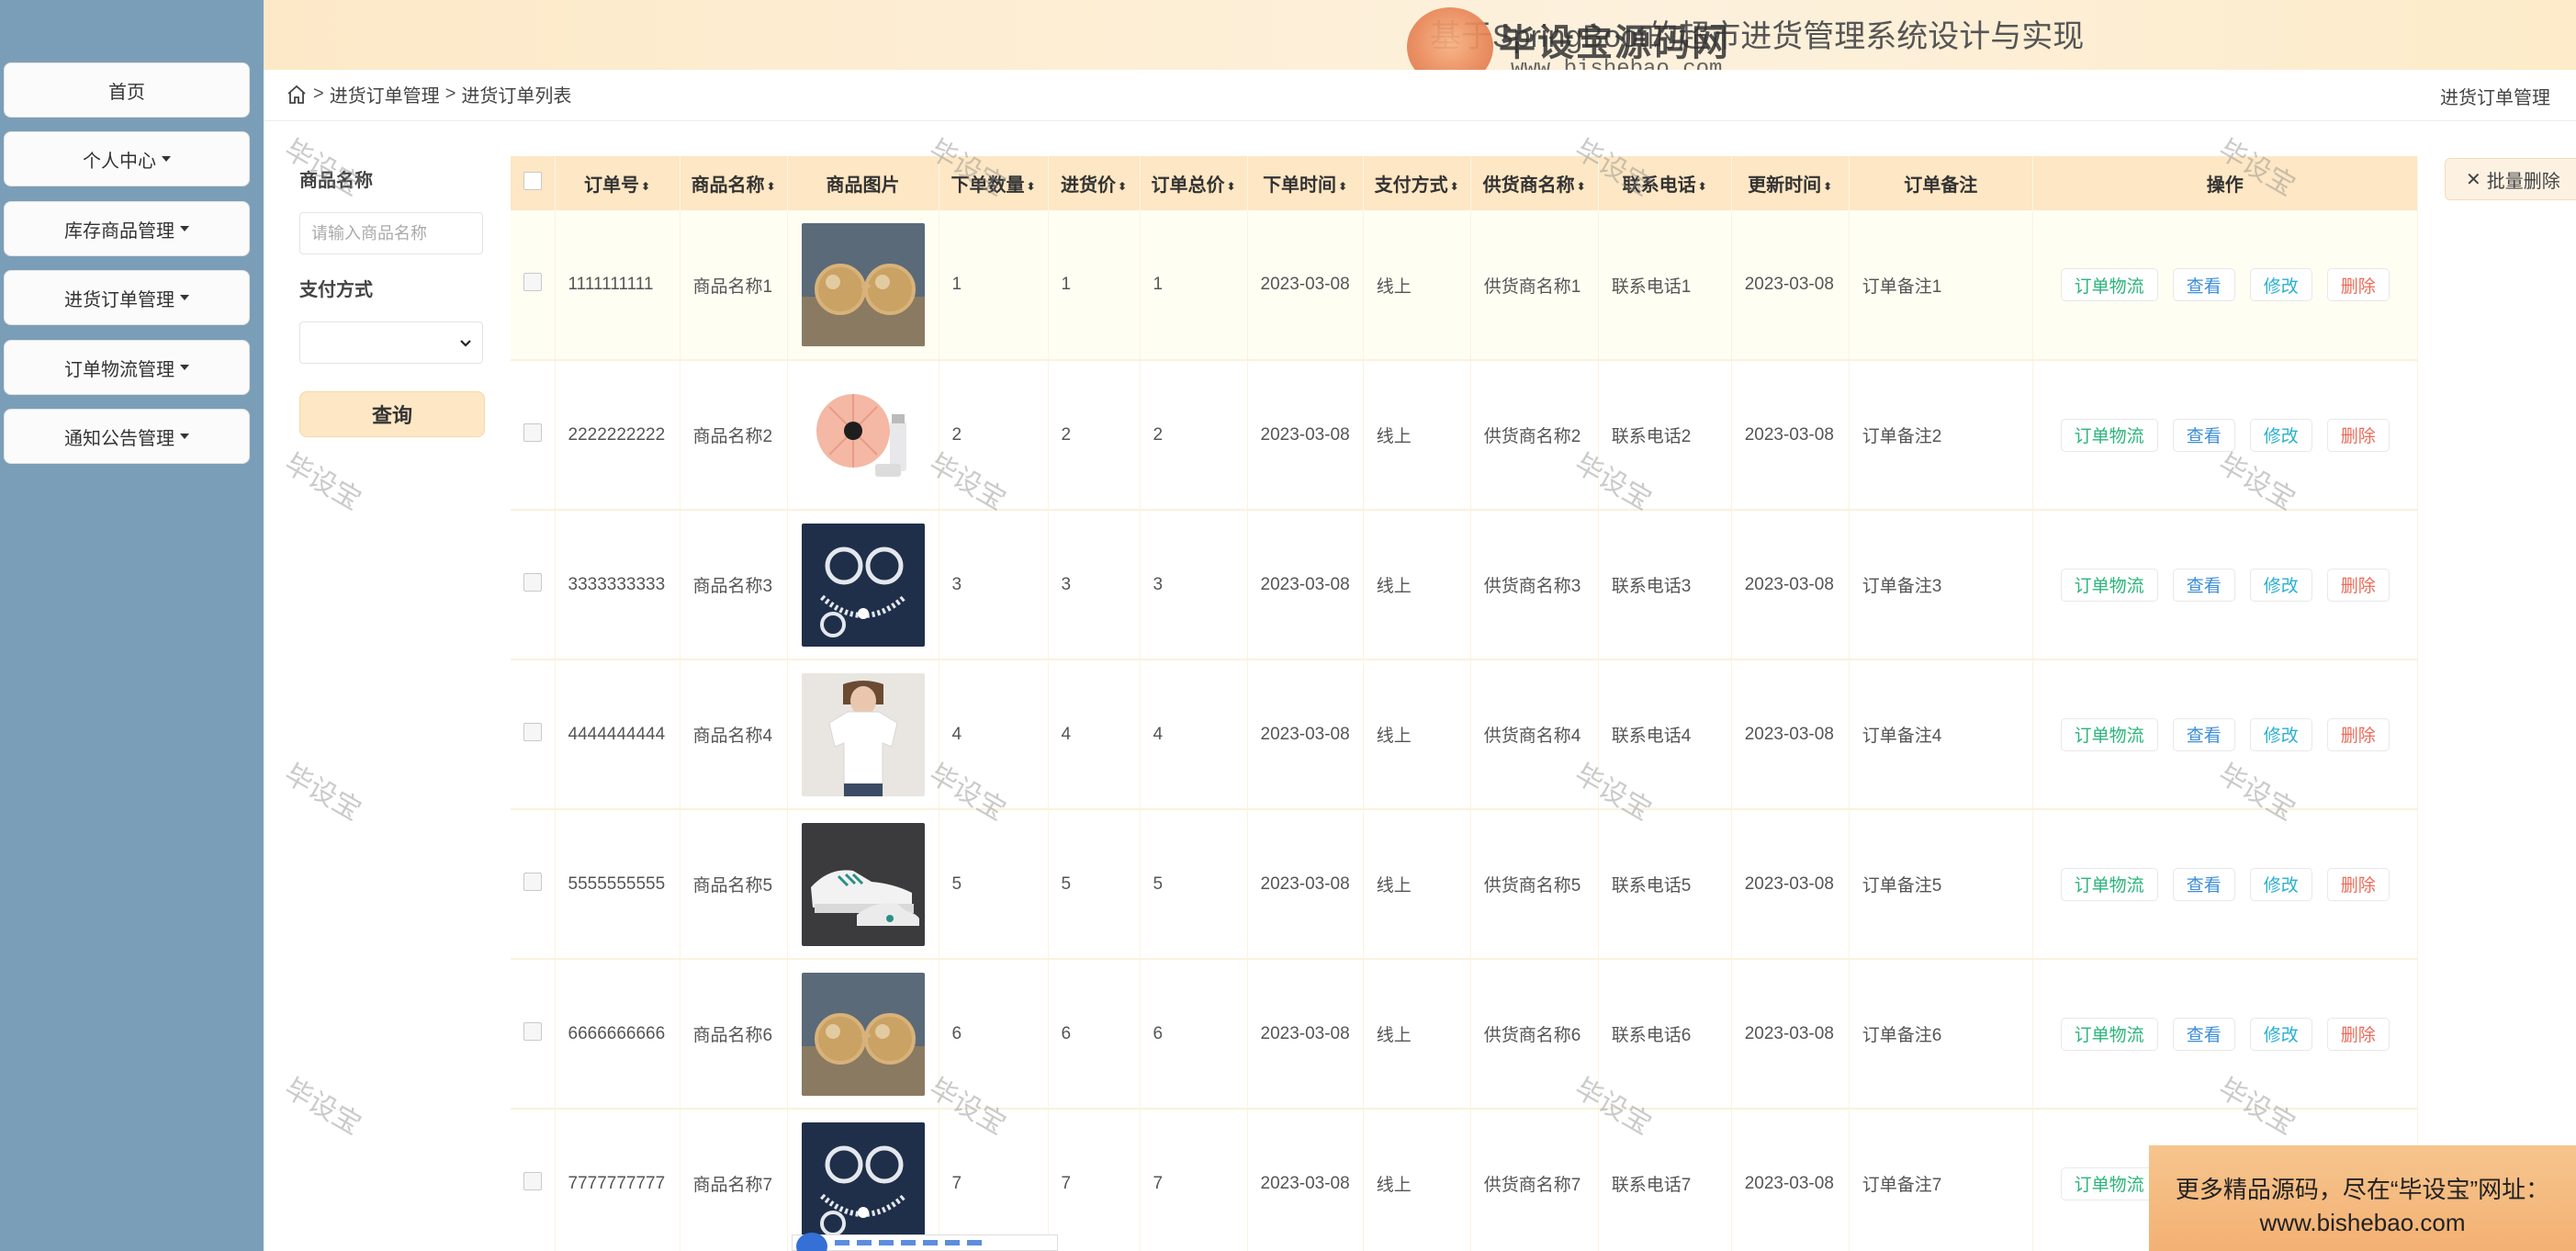  Describe the element at coordinates (393, 301) in the screenshot. I see `search-panel: 商品名称 支付方式 查询` at that location.